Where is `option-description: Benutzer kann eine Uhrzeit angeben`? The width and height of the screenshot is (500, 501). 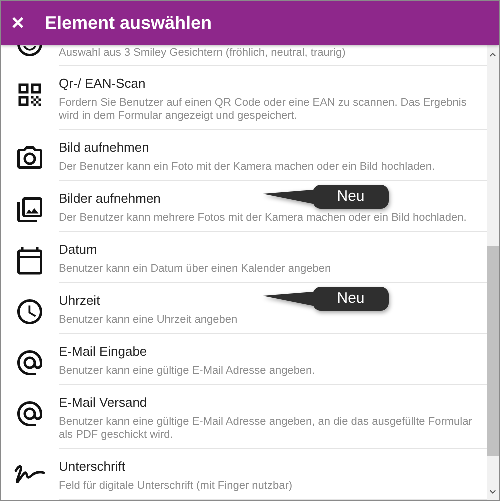
option-description: Benutzer kann eine Uhrzeit angeben is located at coordinates (149, 320).